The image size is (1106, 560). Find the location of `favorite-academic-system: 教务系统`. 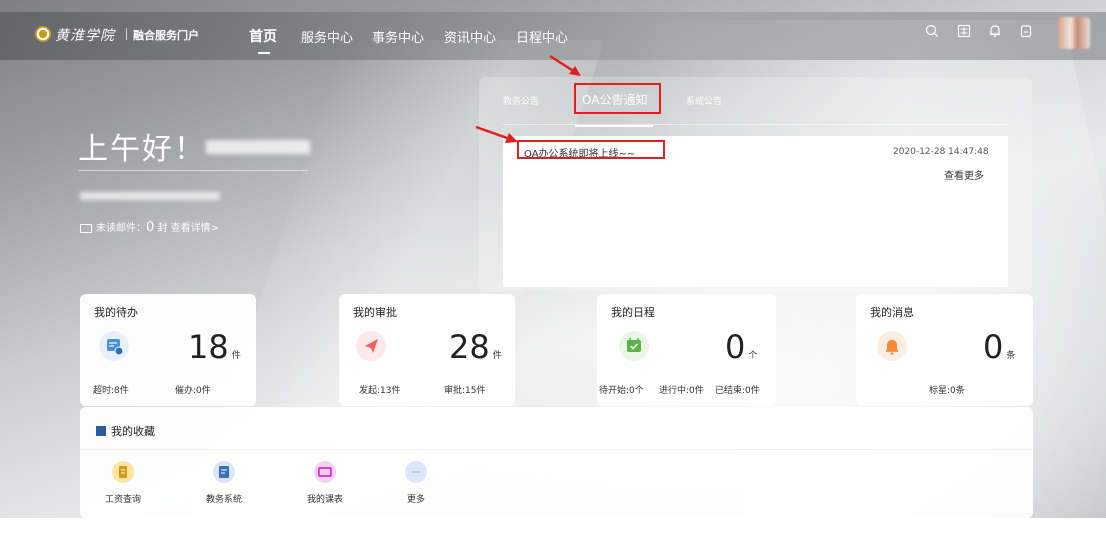

favorite-academic-system: 教务系统 is located at coordinates (224, 483).